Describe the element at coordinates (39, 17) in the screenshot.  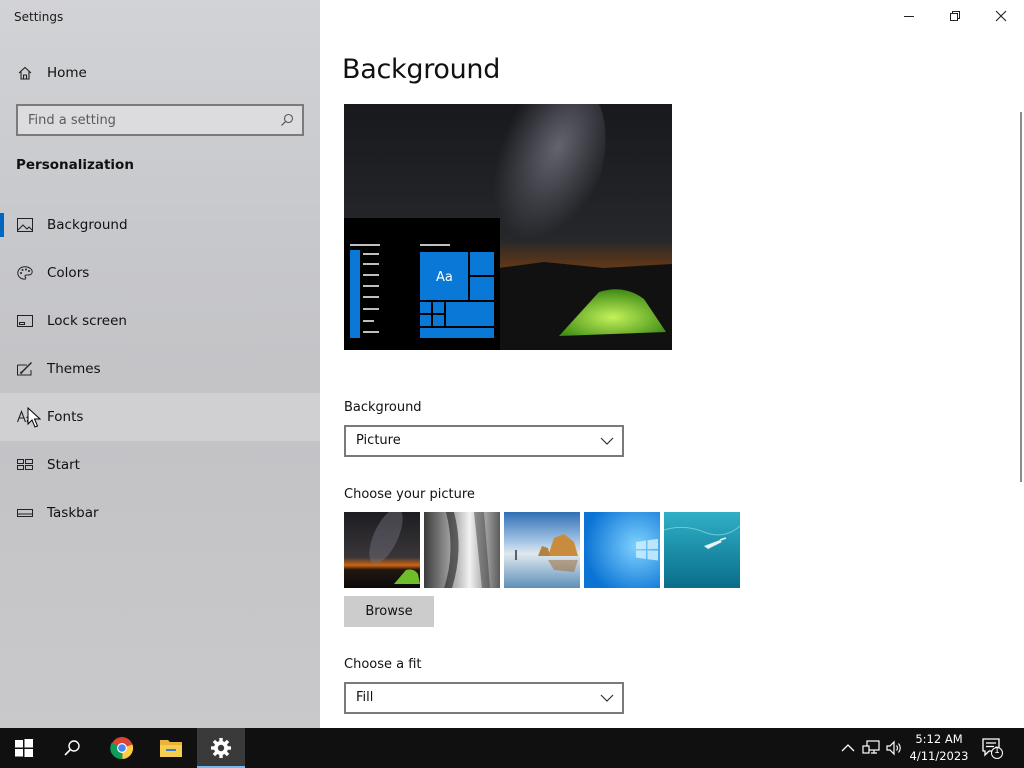
I see `app-title: Settings` at that location.